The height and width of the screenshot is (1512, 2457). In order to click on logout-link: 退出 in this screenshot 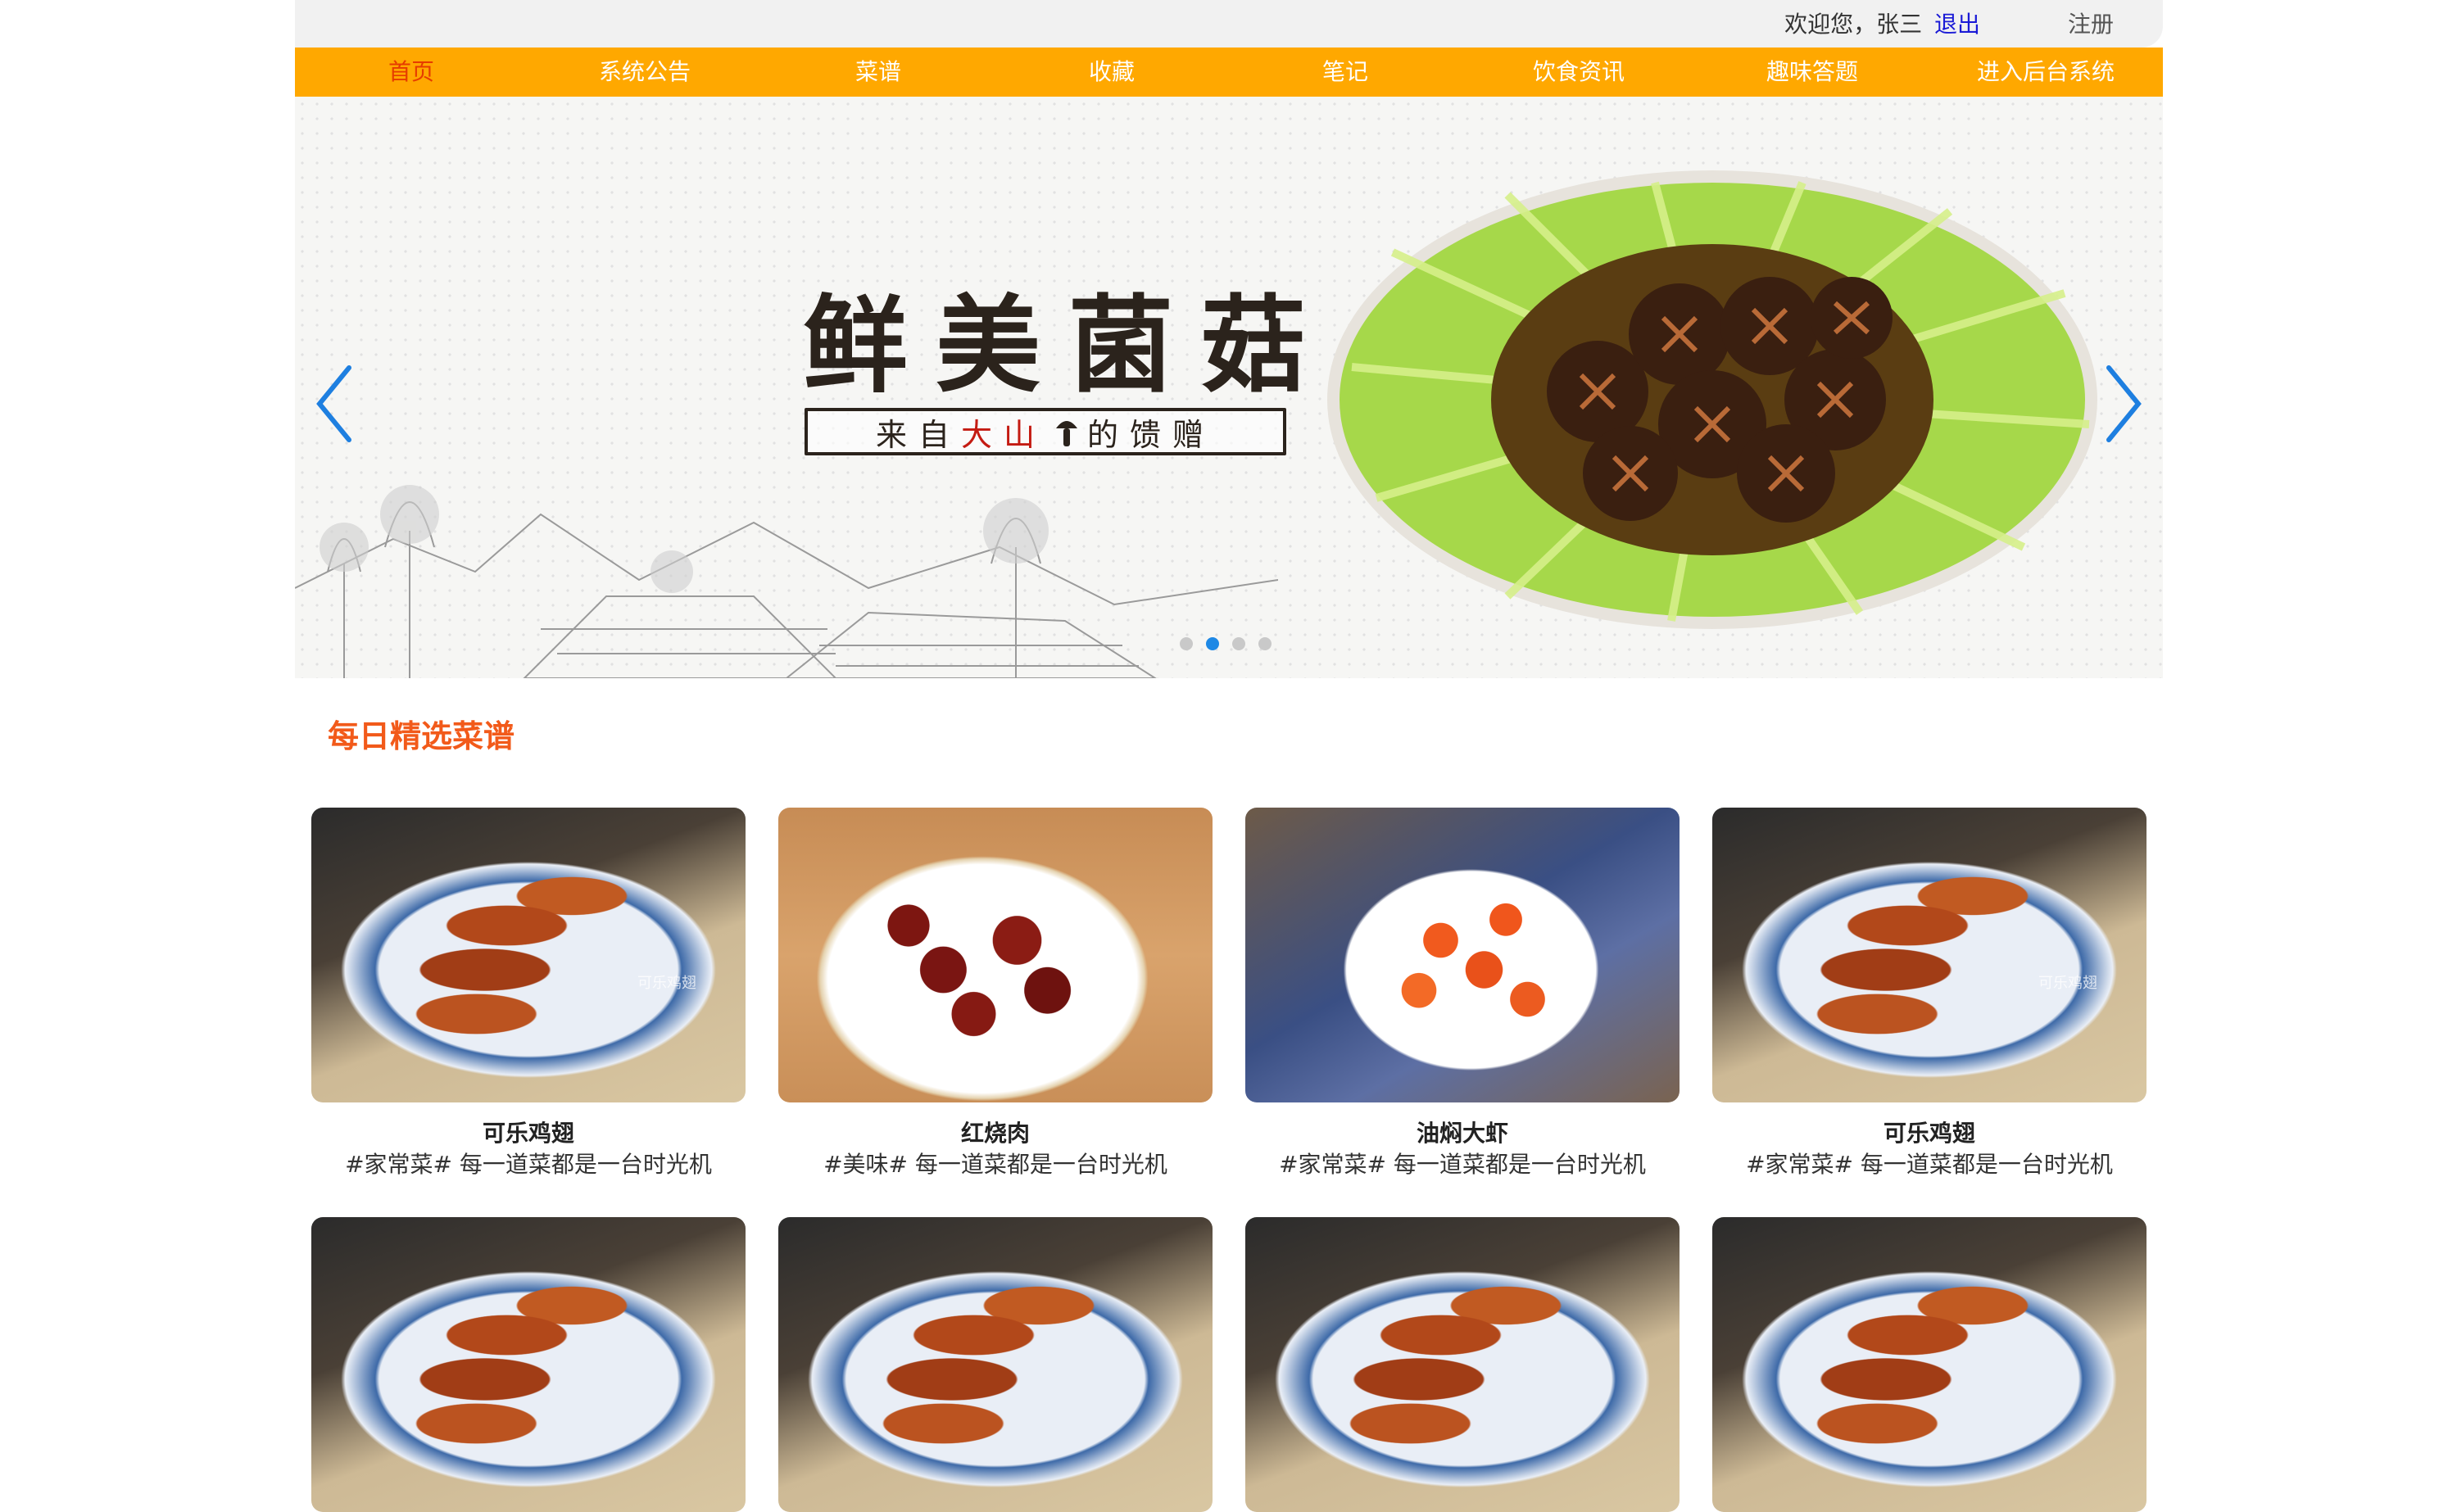, I will do `click(1957, 25)`.